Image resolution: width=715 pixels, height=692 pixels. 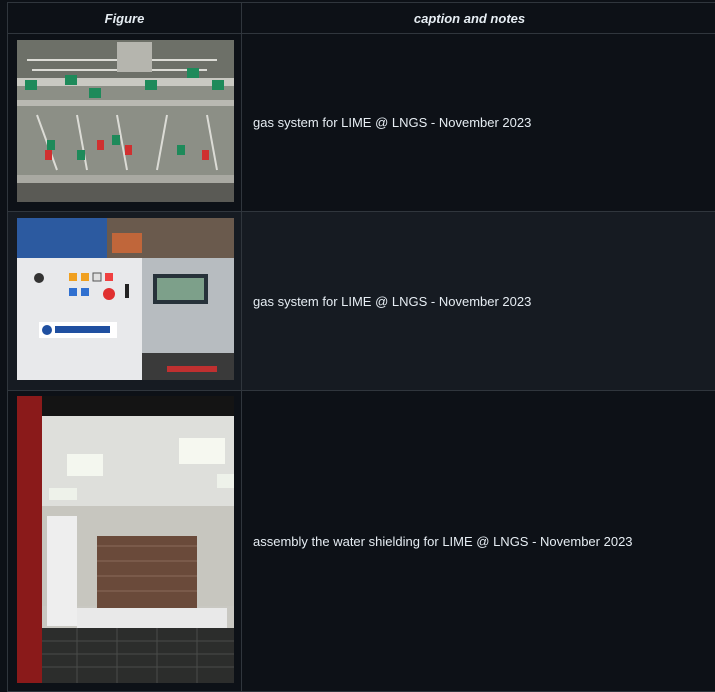 I want to click on table-header: Figure caption and notes, so click(x=361, y=18).